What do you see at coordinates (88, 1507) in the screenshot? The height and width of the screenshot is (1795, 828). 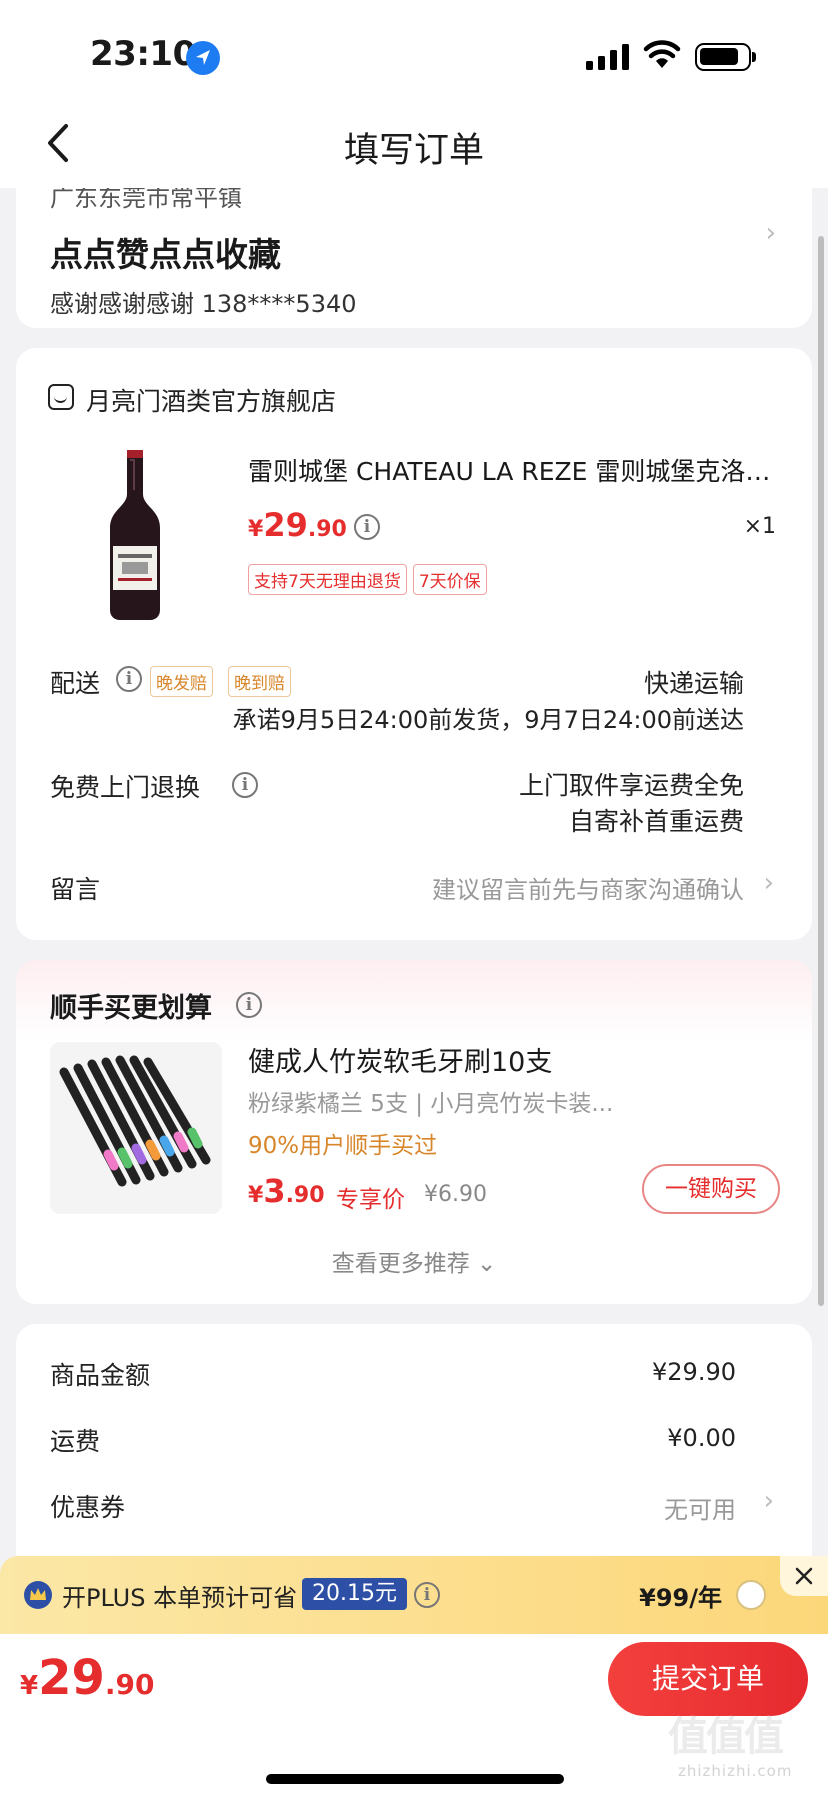 I see `coupon-label: 优惠券` at bounding box center [88, 1507].